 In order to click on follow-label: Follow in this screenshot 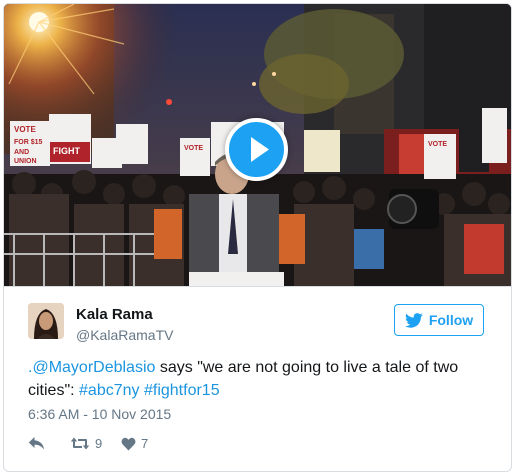, I will do `click(451, 320)`.